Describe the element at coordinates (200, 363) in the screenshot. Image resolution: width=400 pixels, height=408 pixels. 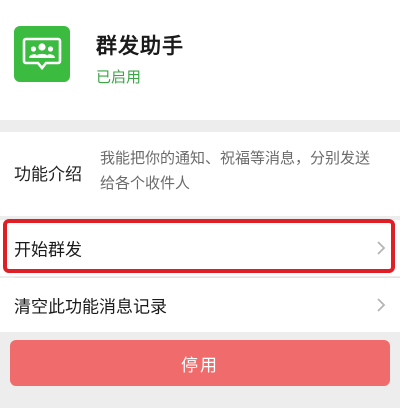
I see `disable-button: 停用` at that location.